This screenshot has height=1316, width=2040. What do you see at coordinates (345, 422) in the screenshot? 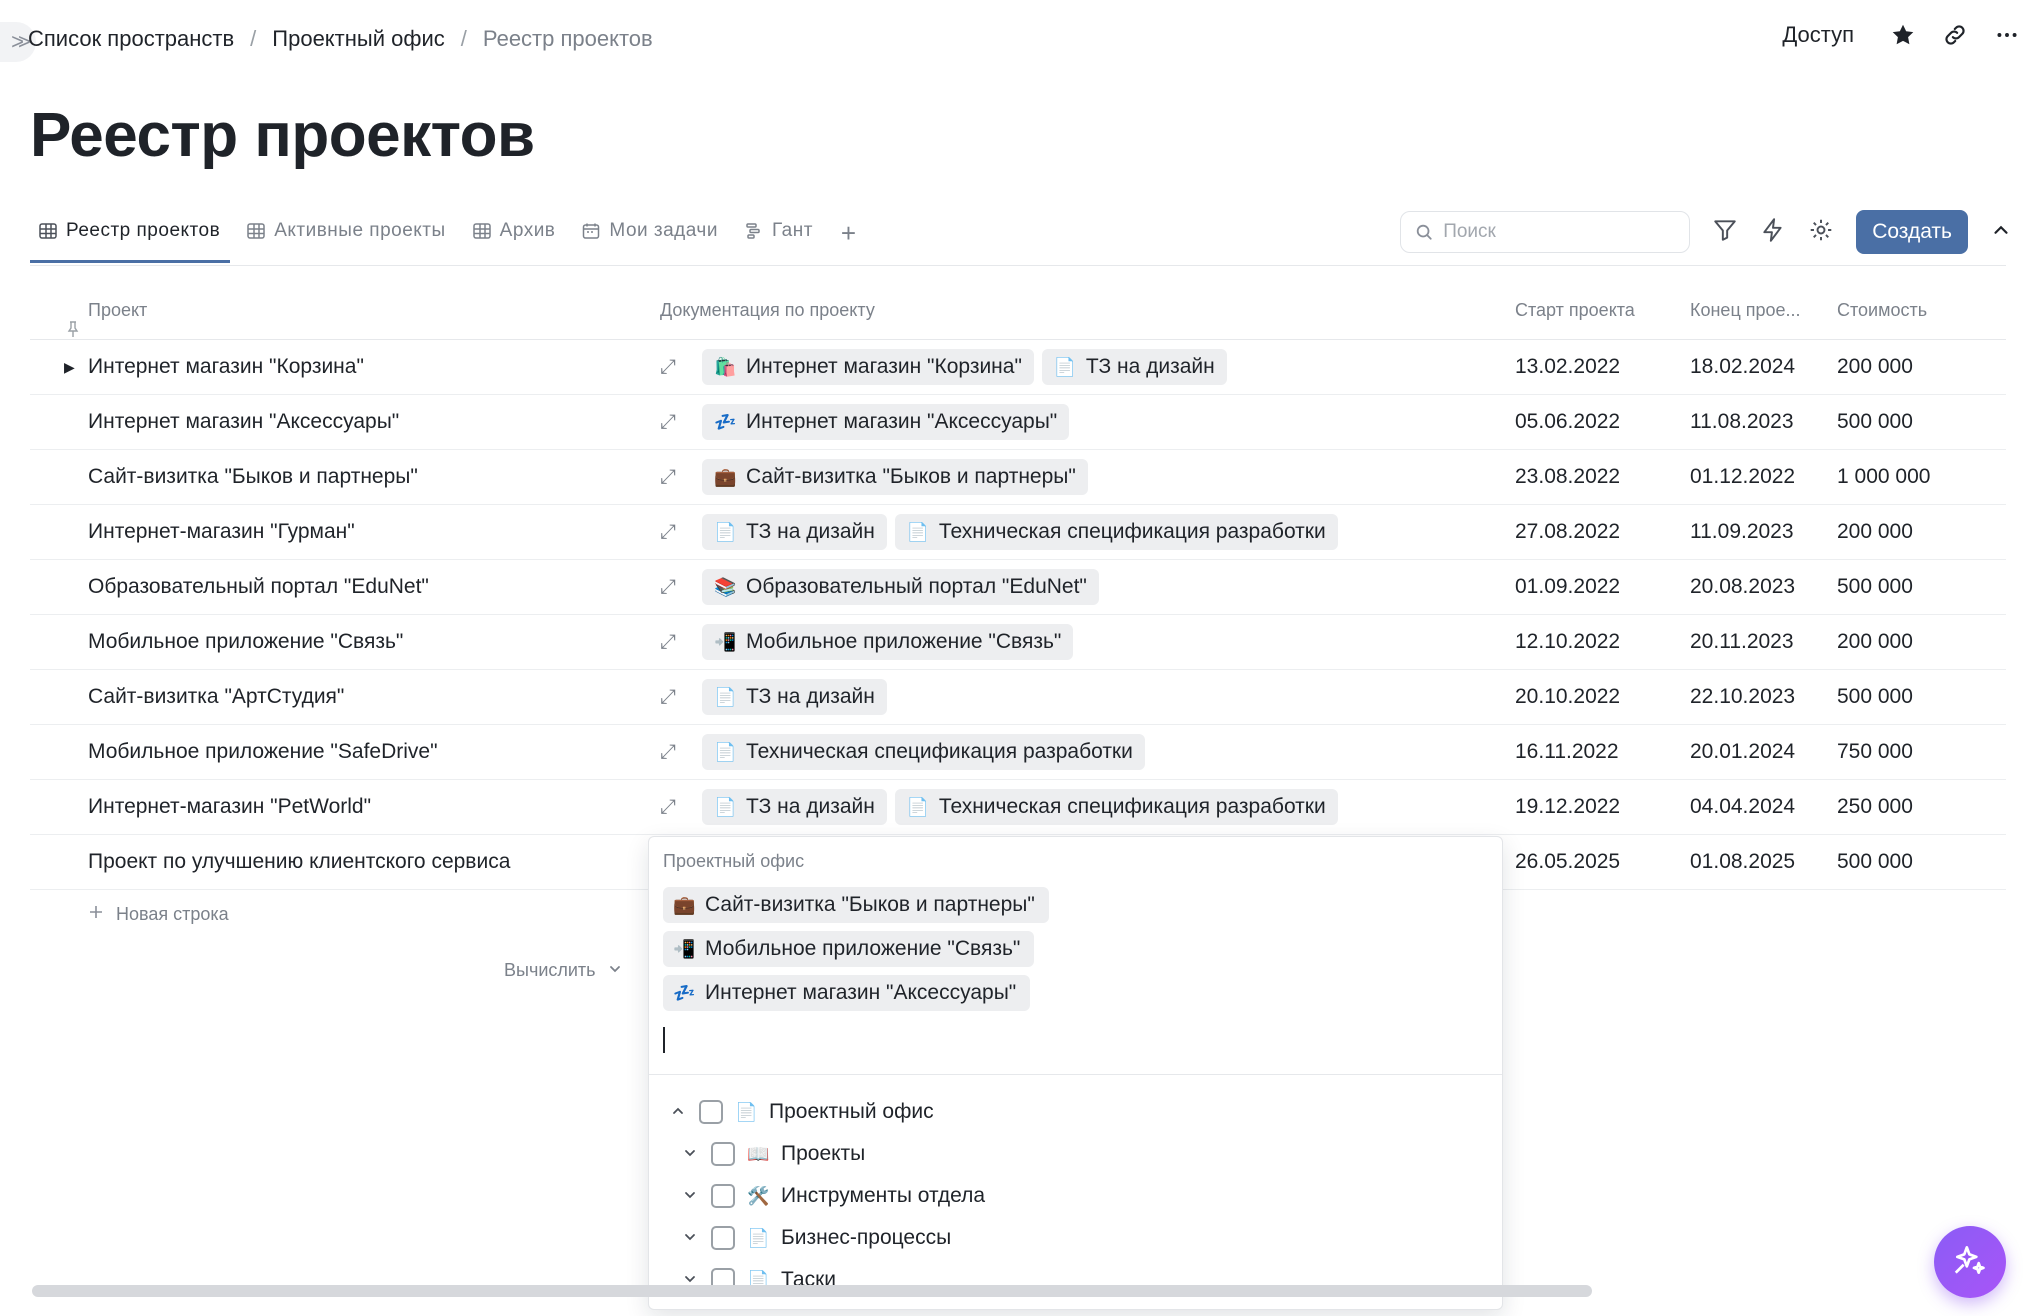
I see `cell-project: Интернет магазин "Аксессуары"` at bounding box center [345, 422].